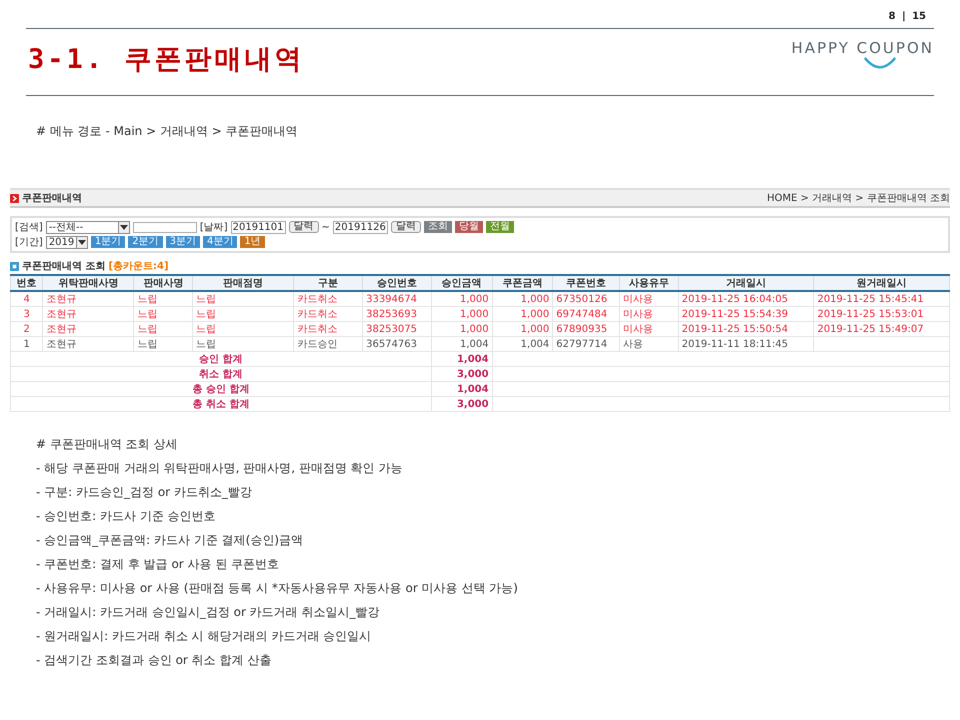  I want to click on detail-line: - 검색기간 조회결과 승인 or 취소 합계 산출, so click(154, 660).